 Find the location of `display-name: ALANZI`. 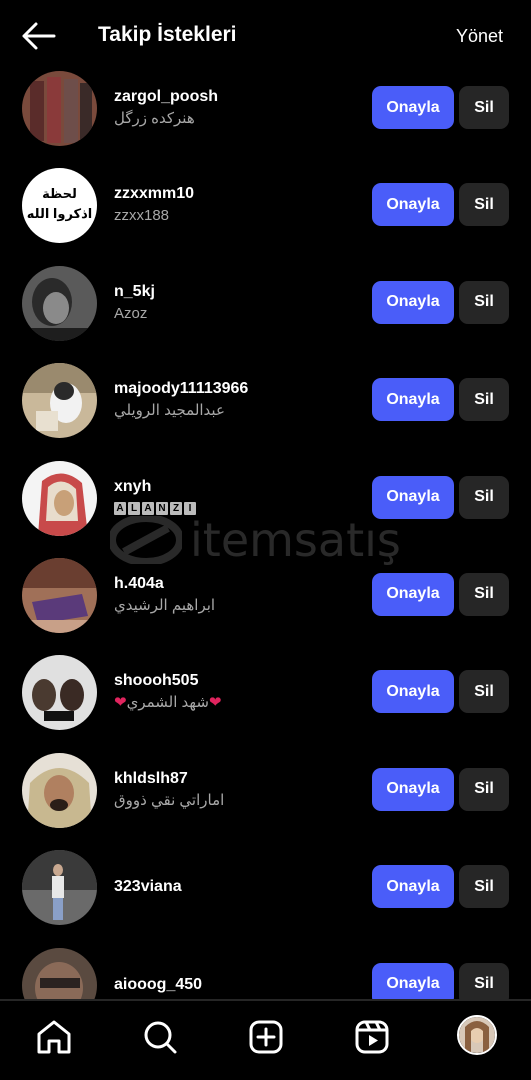

display-name: ALANZI is located at coordinates (155, 507).